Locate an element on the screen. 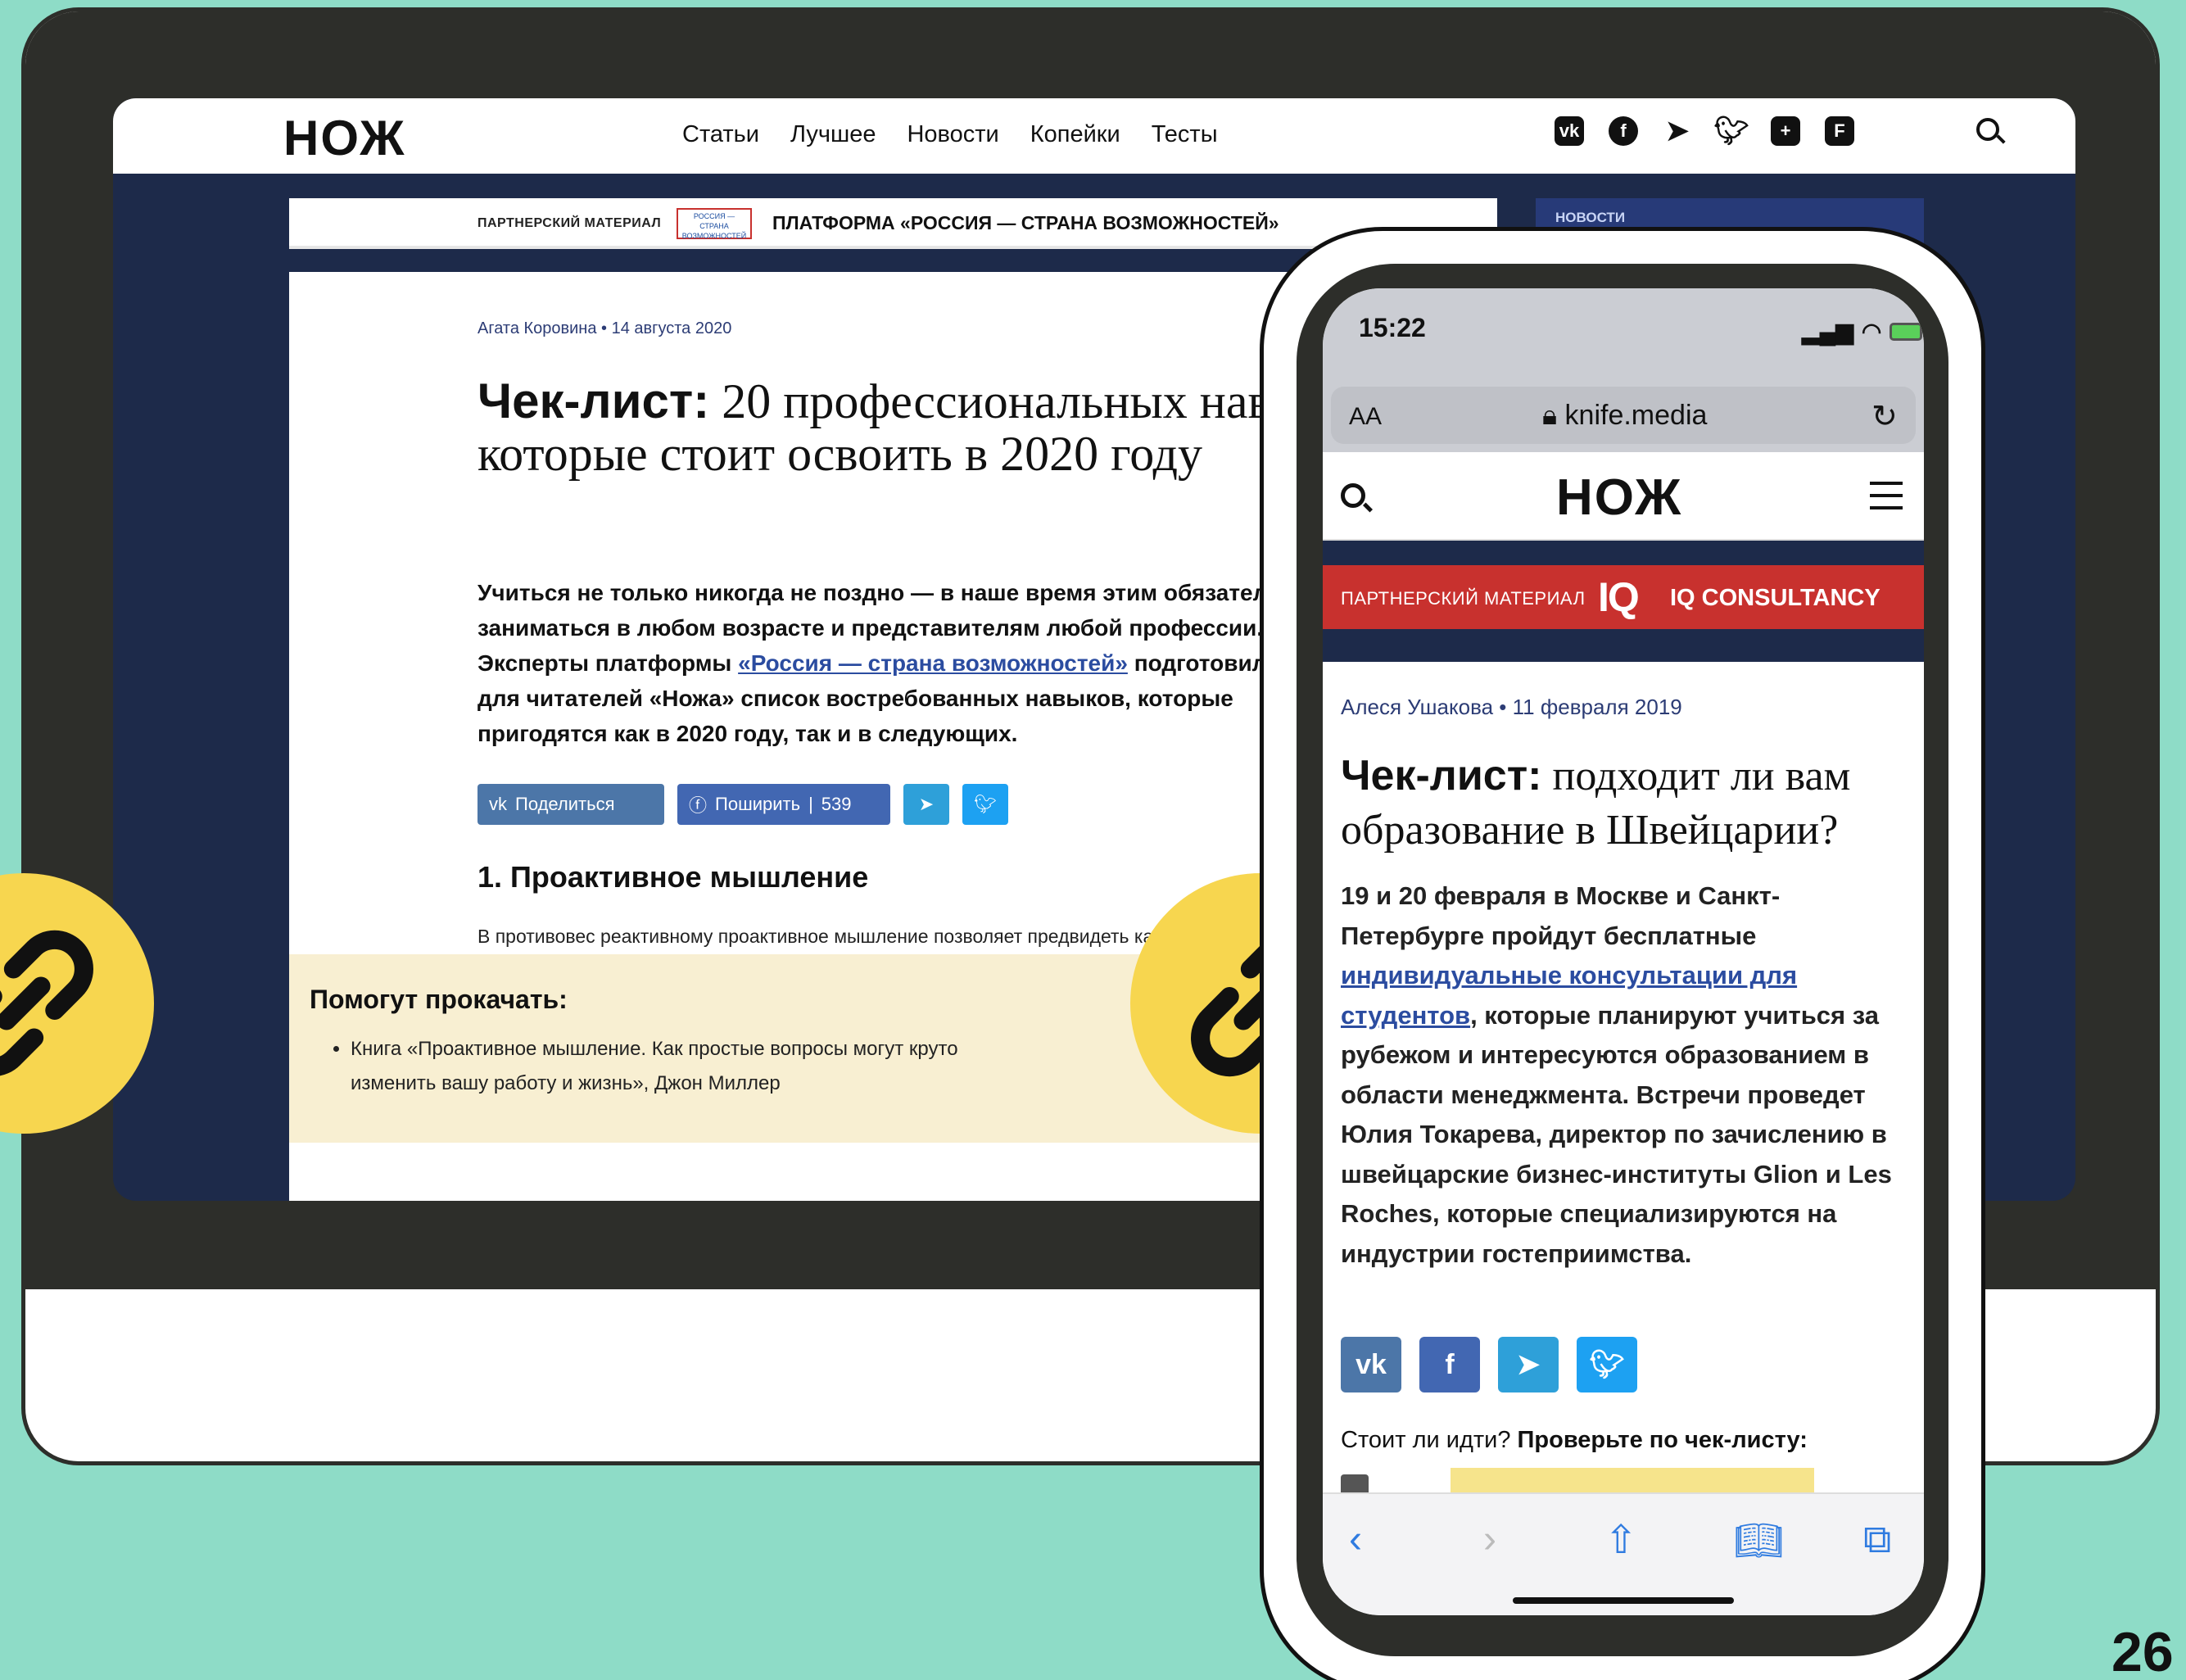  bookmarks-icon: 📖︎ is located at coordinates (1759, 1540).